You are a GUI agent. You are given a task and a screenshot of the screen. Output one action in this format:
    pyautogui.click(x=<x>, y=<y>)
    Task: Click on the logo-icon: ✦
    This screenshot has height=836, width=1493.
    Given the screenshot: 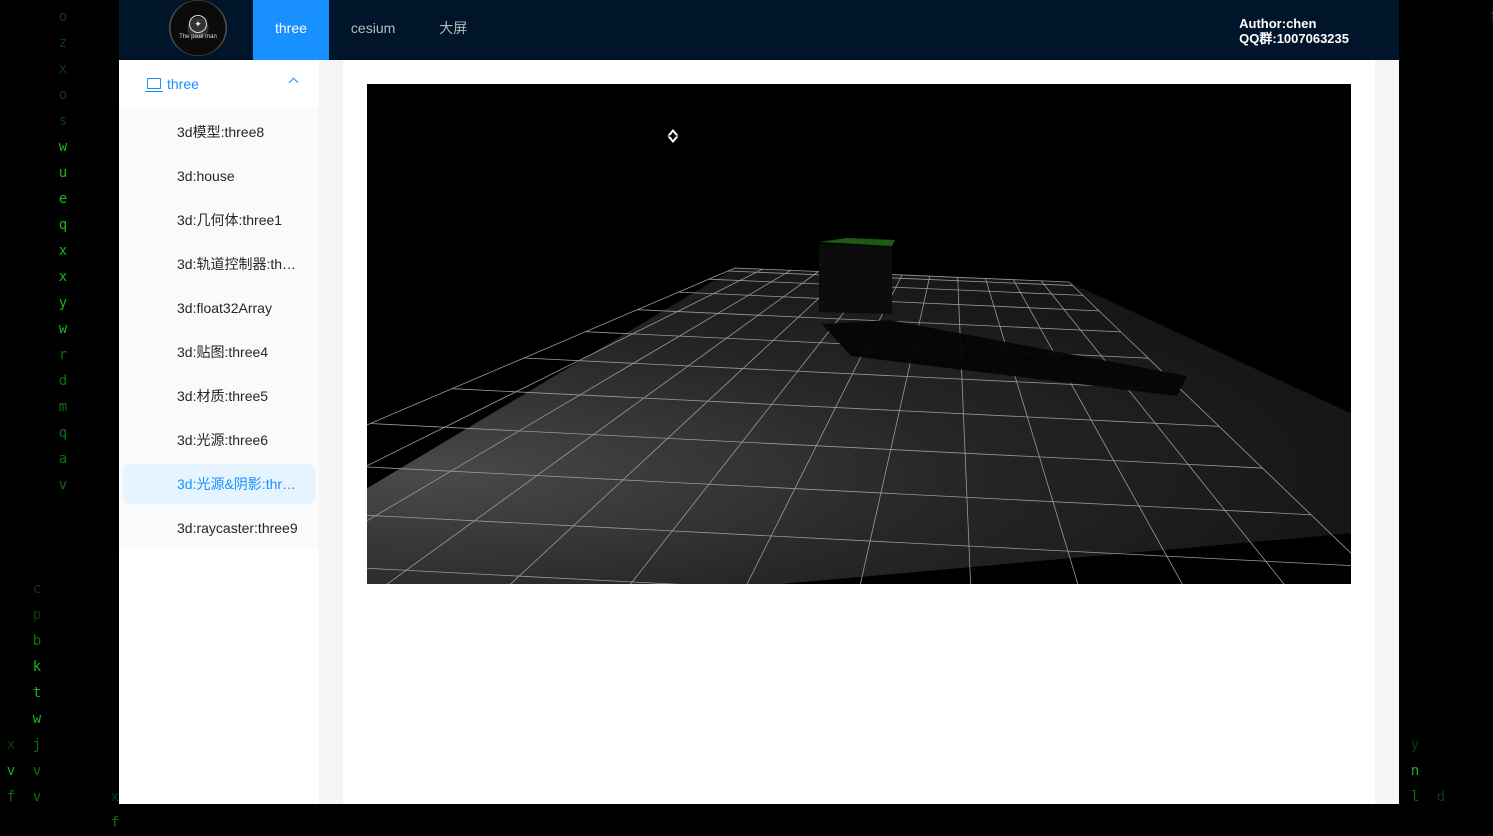 What is the action you would take?
    pyautogui.click(x=198, y=24)
    